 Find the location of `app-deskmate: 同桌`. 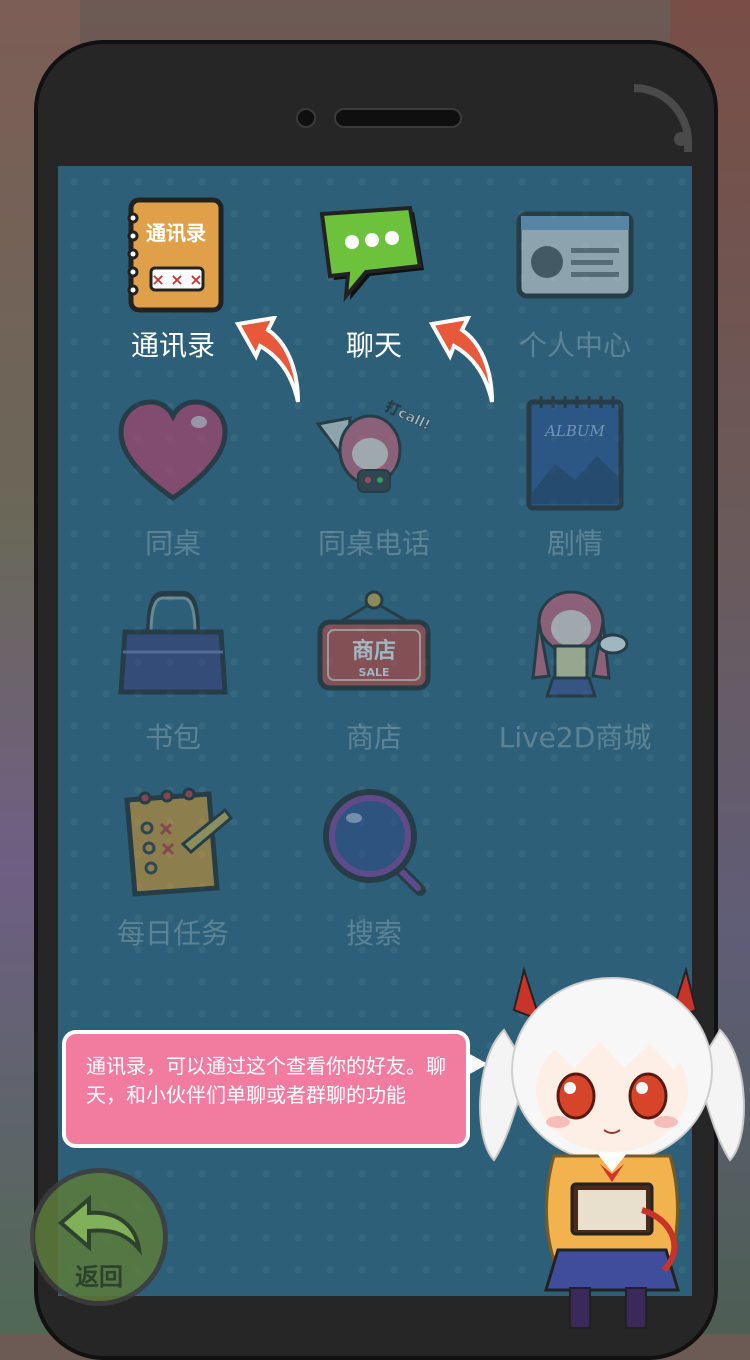

app-deskmate: 同桌 is located at coordinates (173, 478).